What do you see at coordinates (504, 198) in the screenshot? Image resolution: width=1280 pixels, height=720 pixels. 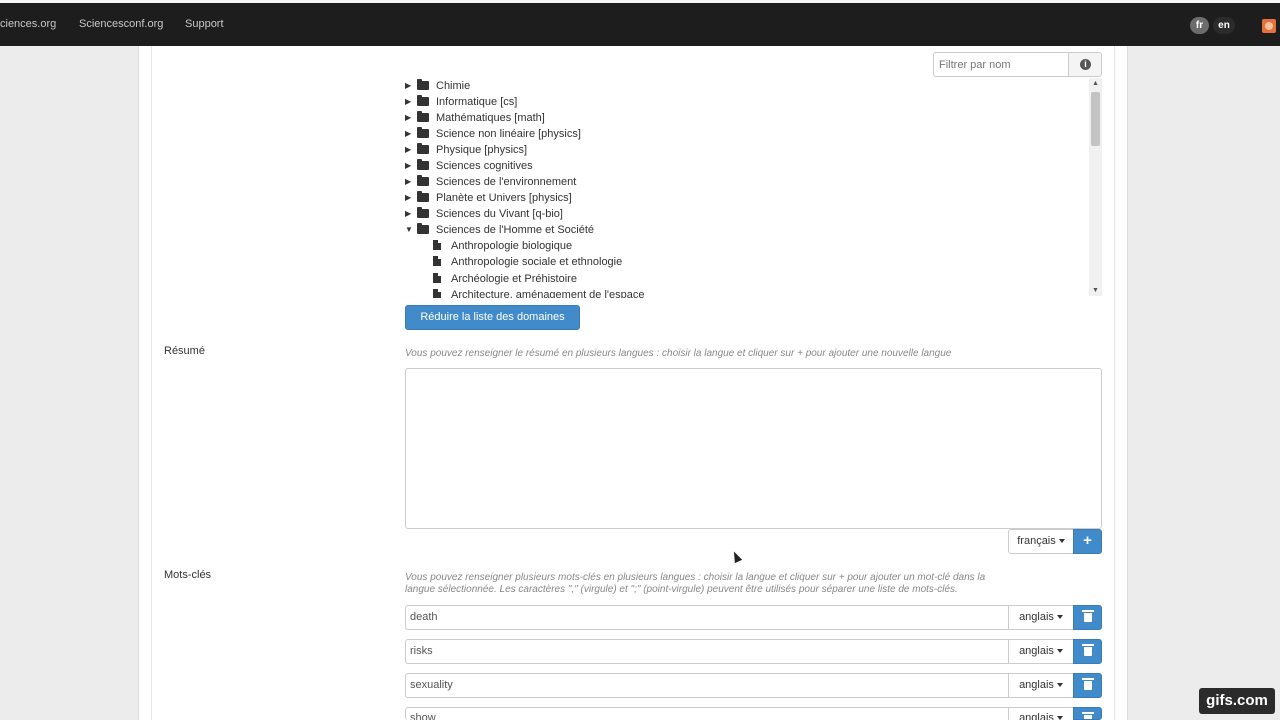 I see `tree-item-label: Planète et Univers [physics]` at bounding box center [504, 198].